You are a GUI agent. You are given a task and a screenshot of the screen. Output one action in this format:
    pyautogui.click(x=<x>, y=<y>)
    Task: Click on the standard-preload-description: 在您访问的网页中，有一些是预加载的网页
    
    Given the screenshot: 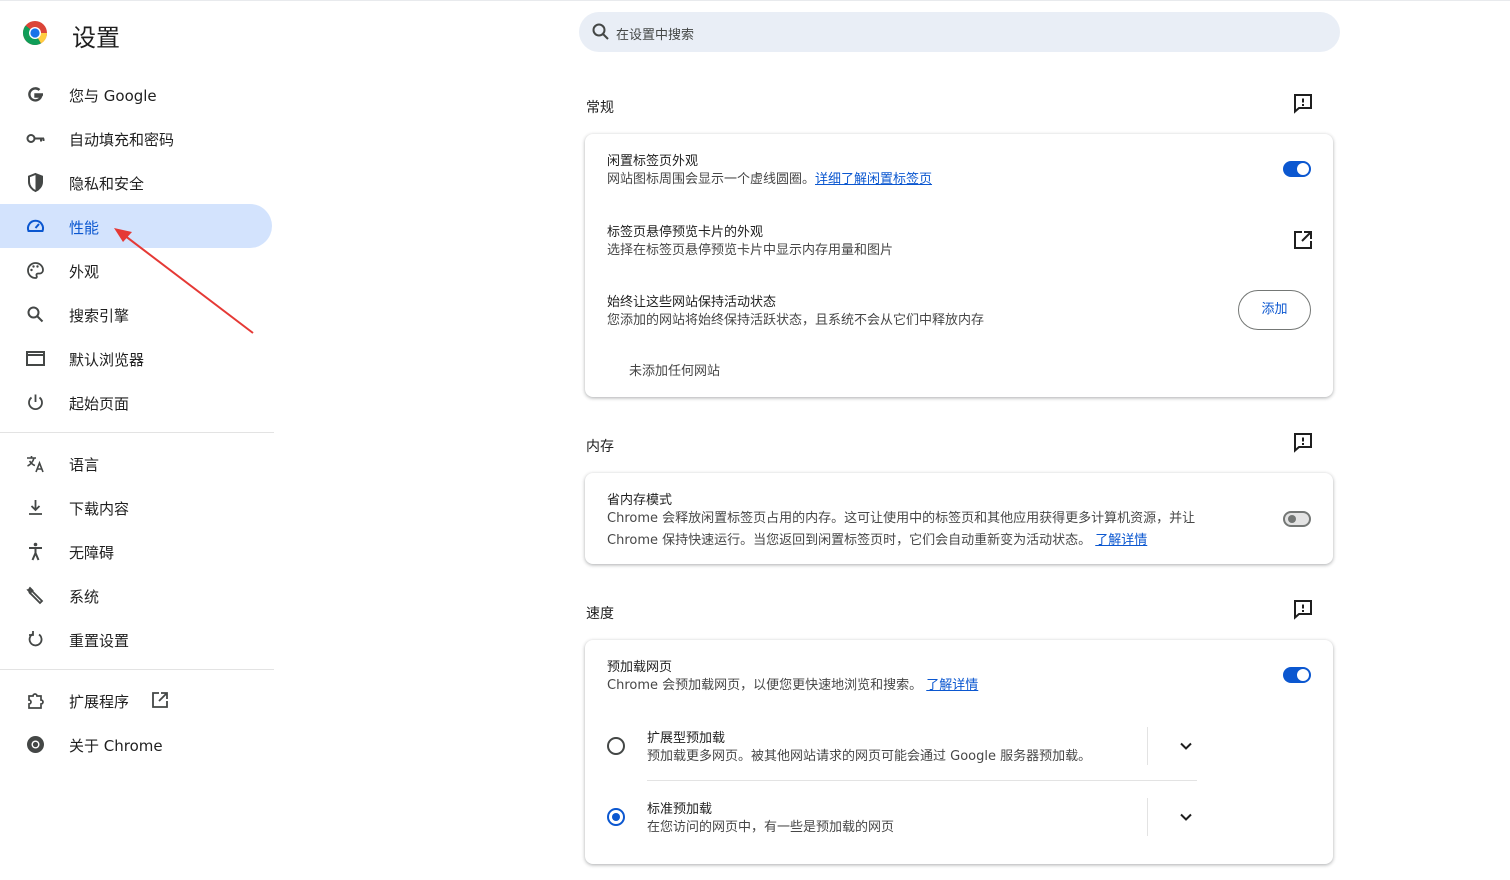 What is the action you would take?
    pyautogui.click(x=771, y=827)
    